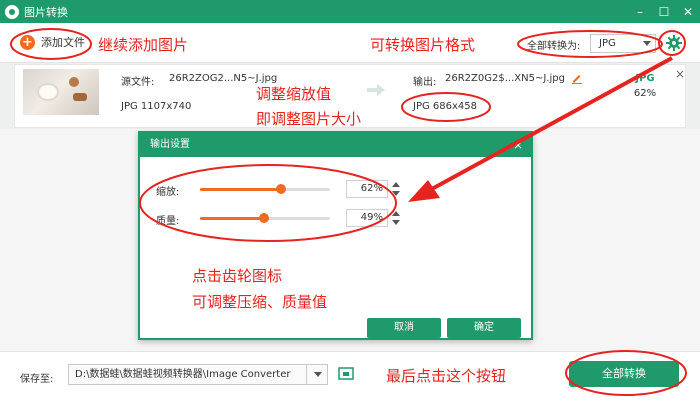 The width and height of the screenshot is (700, 406). What do you see at coordinates (645, 78) in the screenshot?
I see `badge-format: JPG` at bounding box center [645, 78].